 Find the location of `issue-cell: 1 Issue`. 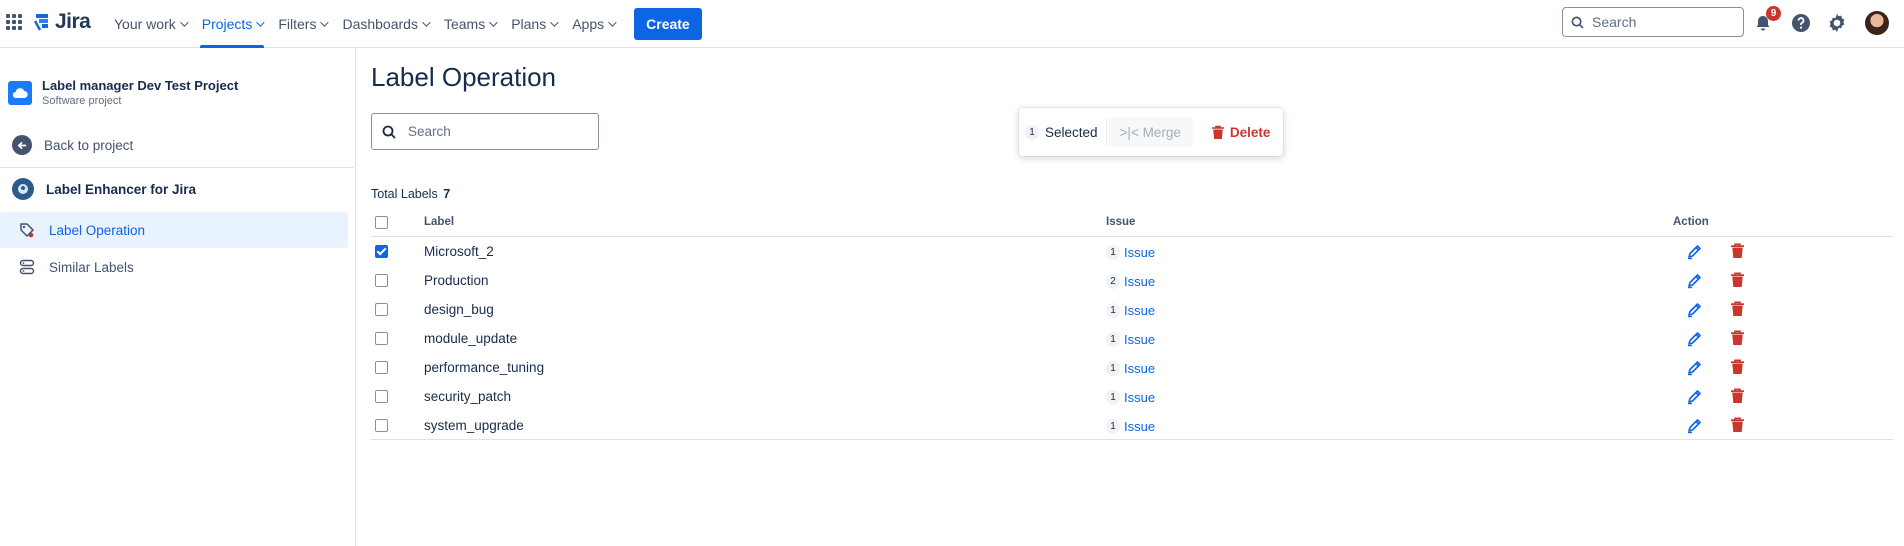

issue-cell: 1 Issue is located at coordinates (1130, 339).